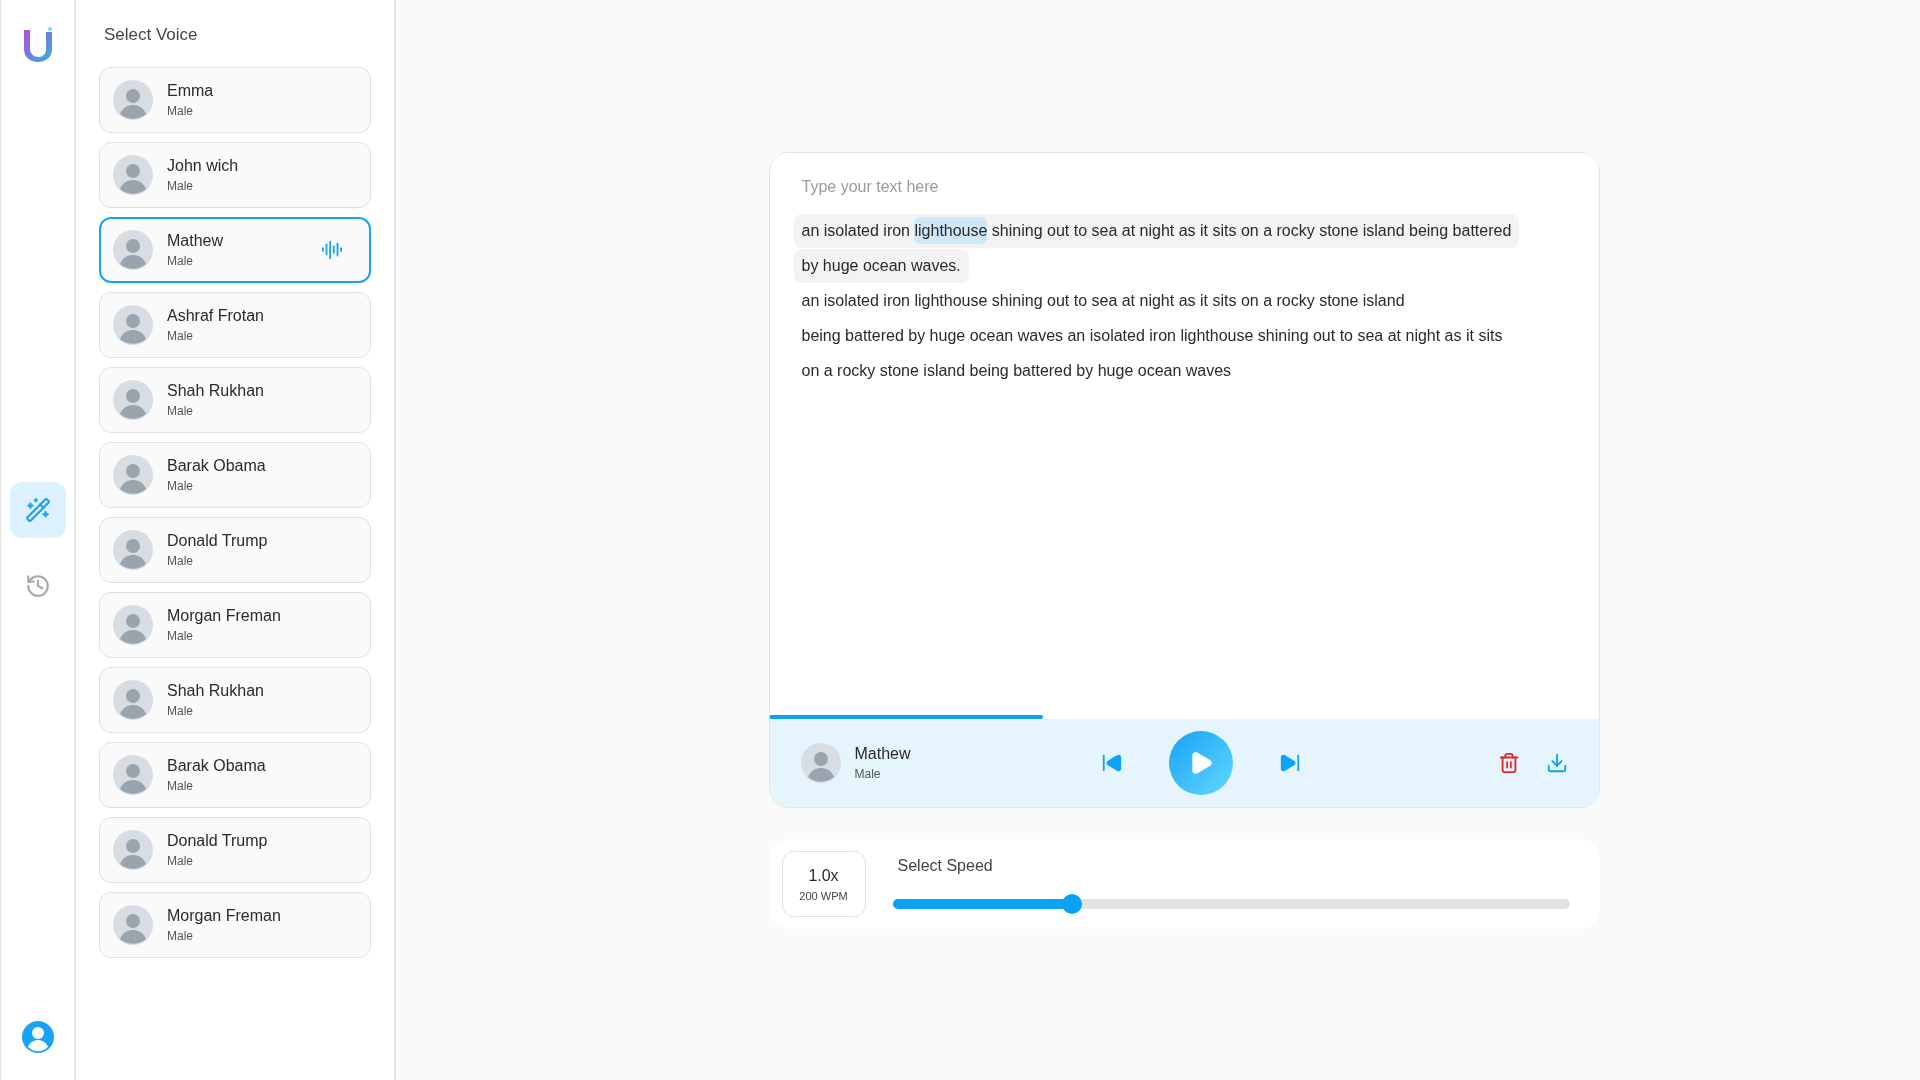 The width and height of the screenshot is (1920, 1080). Describe the element at coordinates (37, 1037) in the screenshot. I see `user-profile-icon` at that location.